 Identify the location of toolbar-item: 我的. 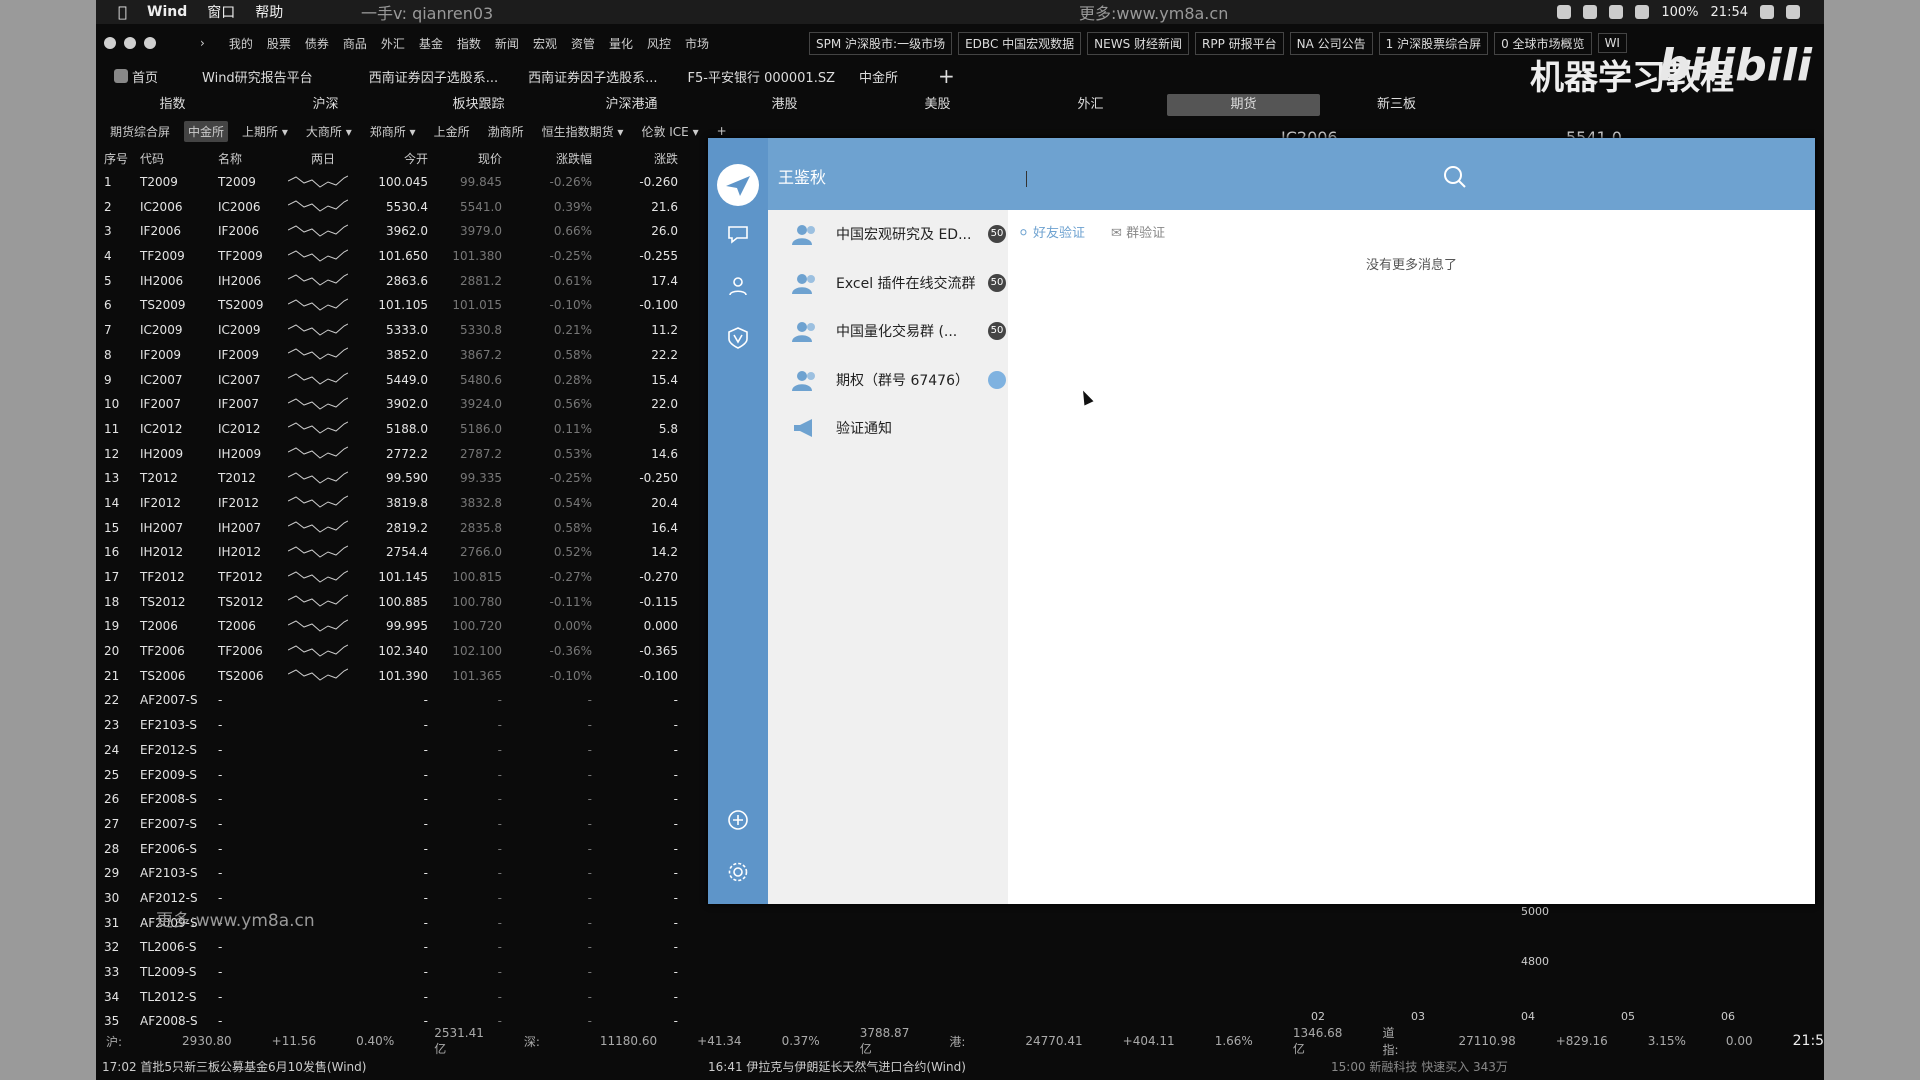
(241, 43).